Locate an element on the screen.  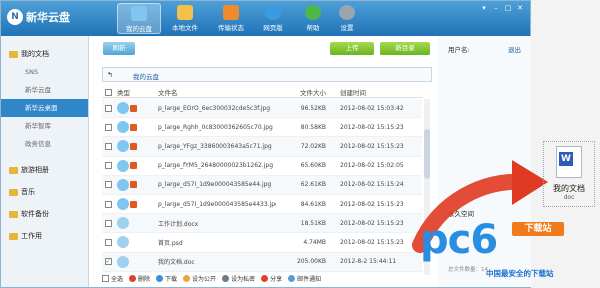
delete-icon is located at coordinates (133, 278).